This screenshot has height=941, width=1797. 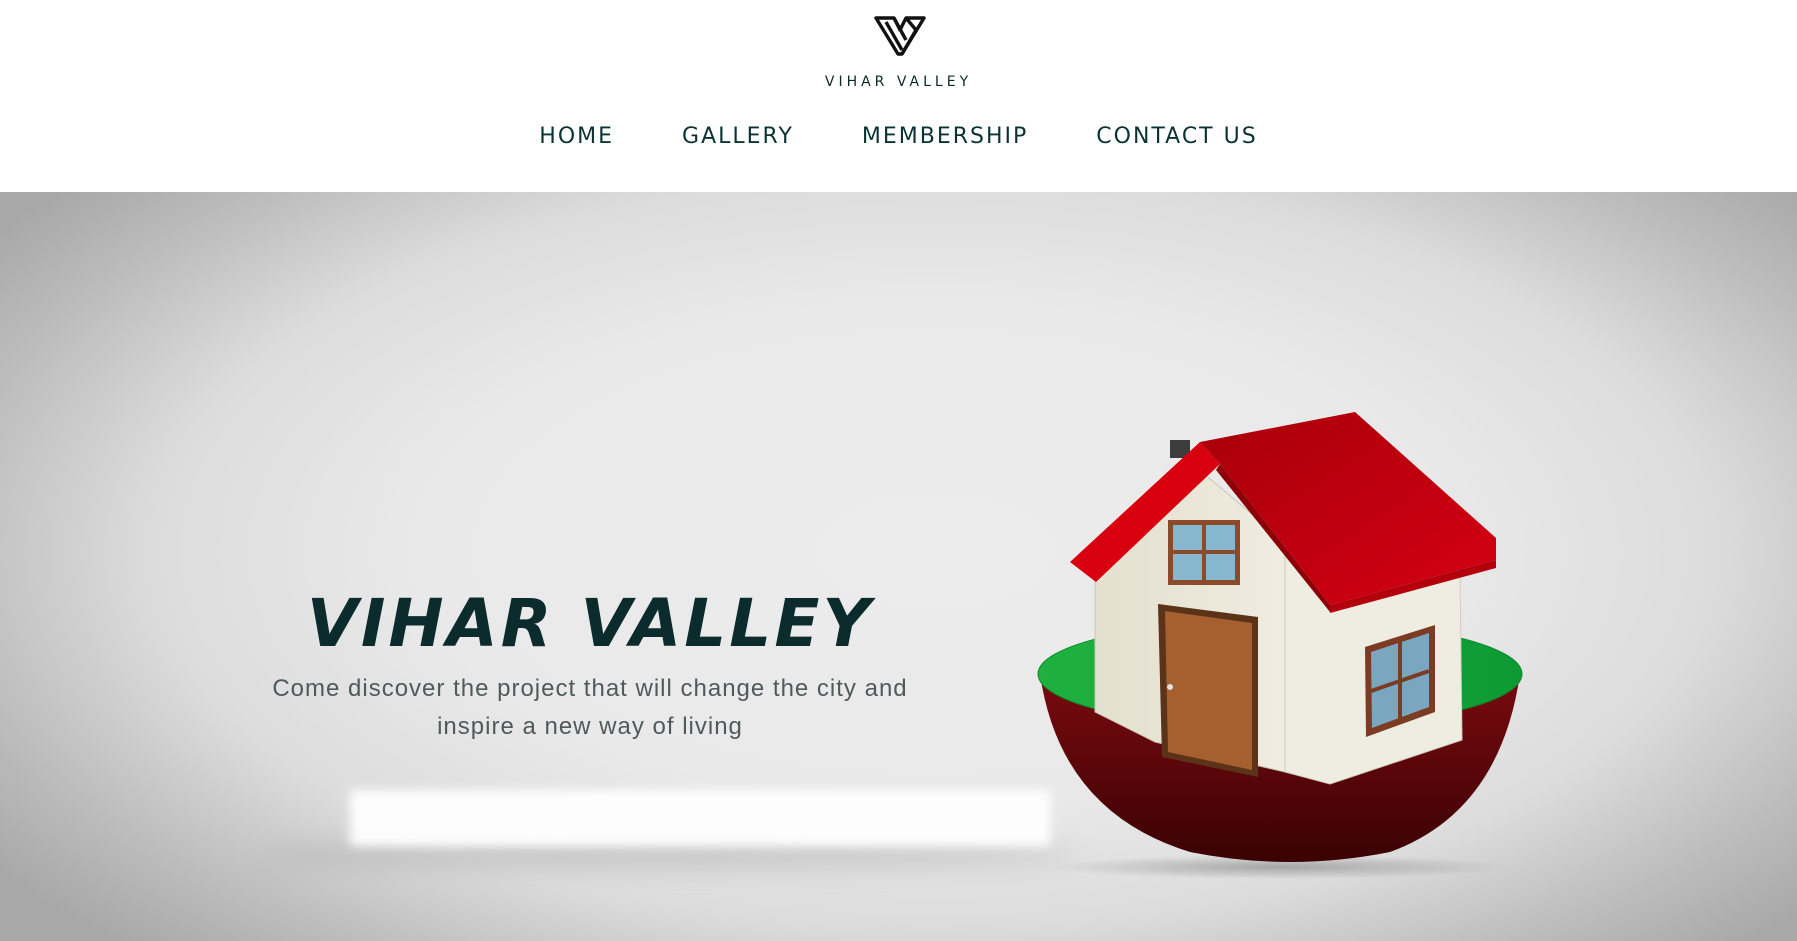 What do you see at coordinates (590, 624) in the screenshot?
I see `hero-title: VIHAR VALLEY` at bounding box center [590, 624].